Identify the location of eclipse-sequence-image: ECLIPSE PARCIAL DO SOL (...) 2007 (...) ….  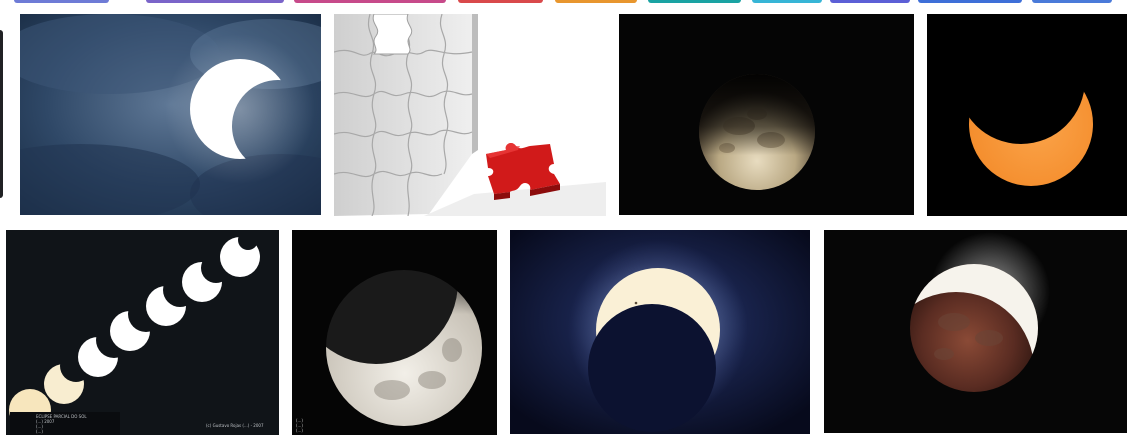
(142, 332).